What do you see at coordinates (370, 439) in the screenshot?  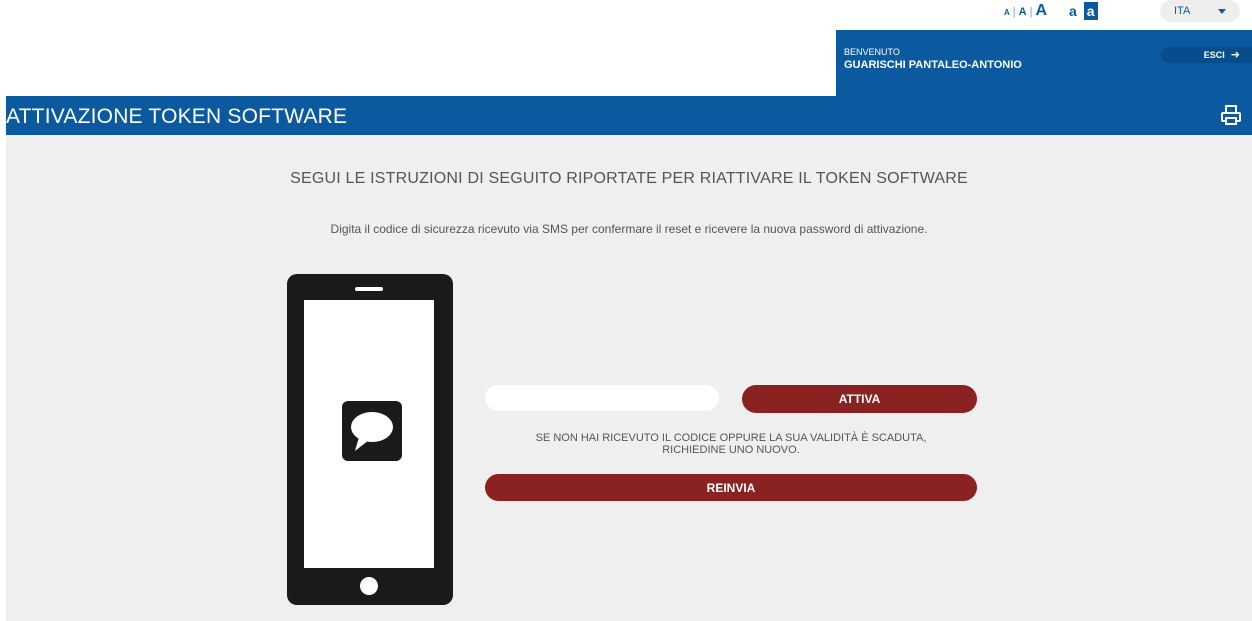 I see `smartphone-sms-icon` at bounding box center [370, 439].